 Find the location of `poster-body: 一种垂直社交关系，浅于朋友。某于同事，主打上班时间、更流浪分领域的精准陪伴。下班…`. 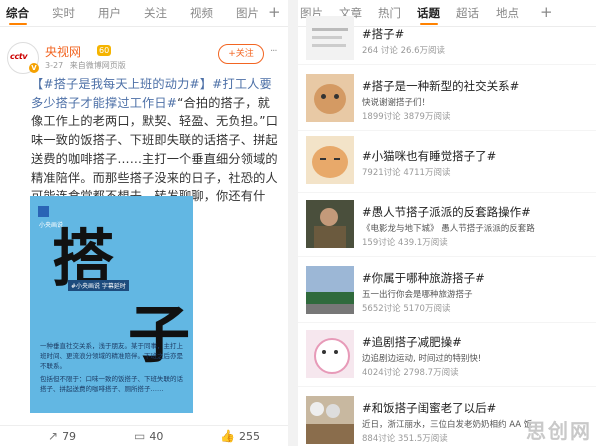

poster-body: 一种垂直社交关系，浅于朋友。某于同事，主打上班时间、更流浪分领域的精准陪伴。下班… is located at coordinates (112, 369).